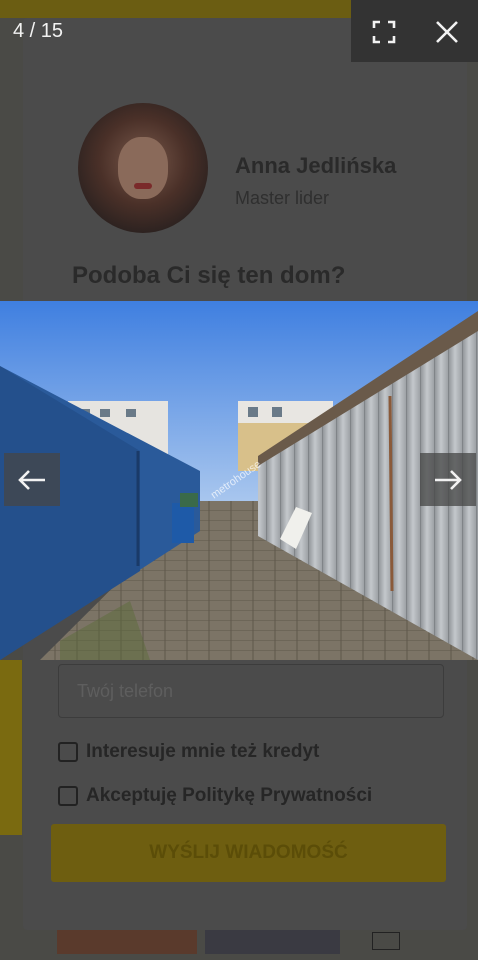 The image size is (478, 960). Describe the element at coordinates (143, 168) in the screenshot. I see `avatar` at that location.